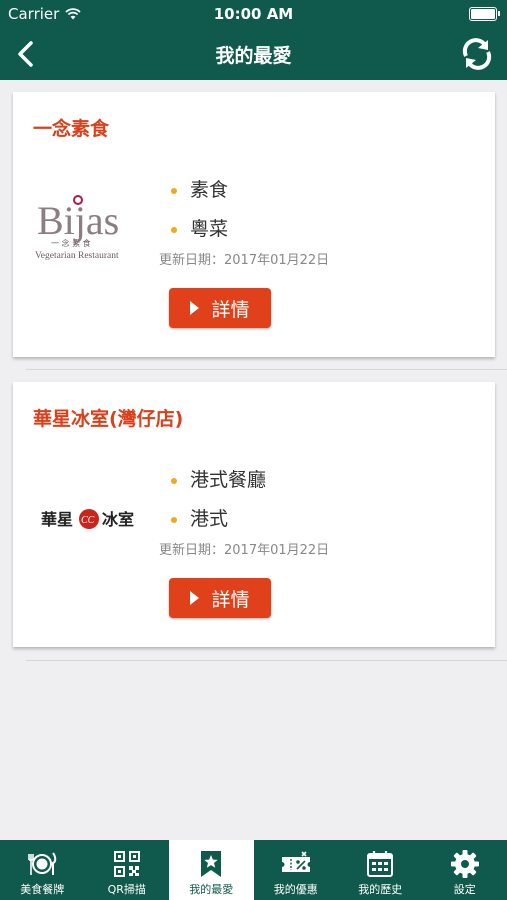  I want to click on restaurant-logo: Bijas 一 念 素 食 Vegetarian Restaurant, so click(77, 228).